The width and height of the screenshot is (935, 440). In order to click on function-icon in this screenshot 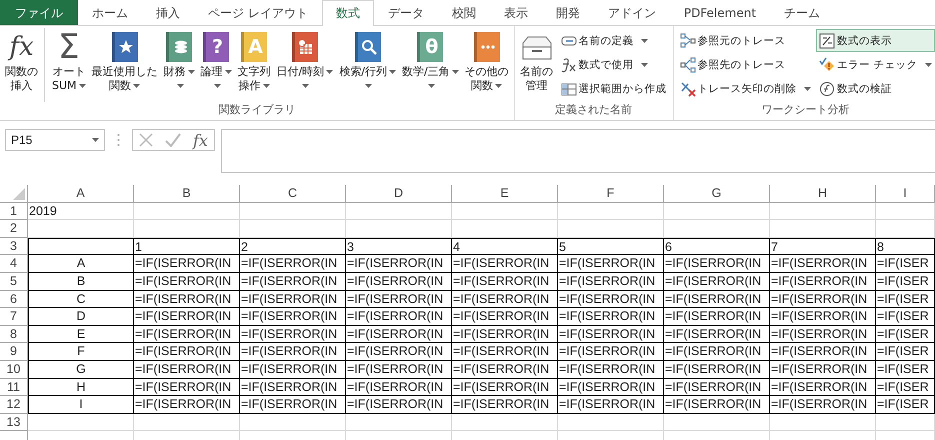, I will do `click(568, 64)`.